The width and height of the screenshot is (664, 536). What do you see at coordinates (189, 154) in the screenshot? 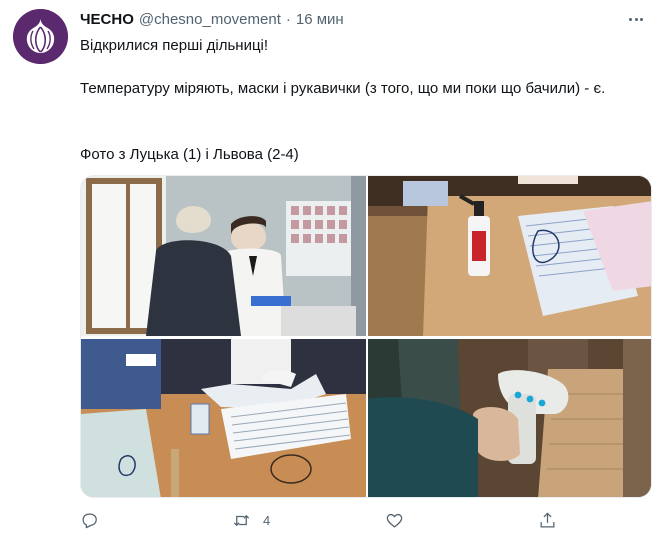
I see `tweet-text-line3: Фото з Луцька (1) і Львова (2-4)` at bounding box center [189, 154].